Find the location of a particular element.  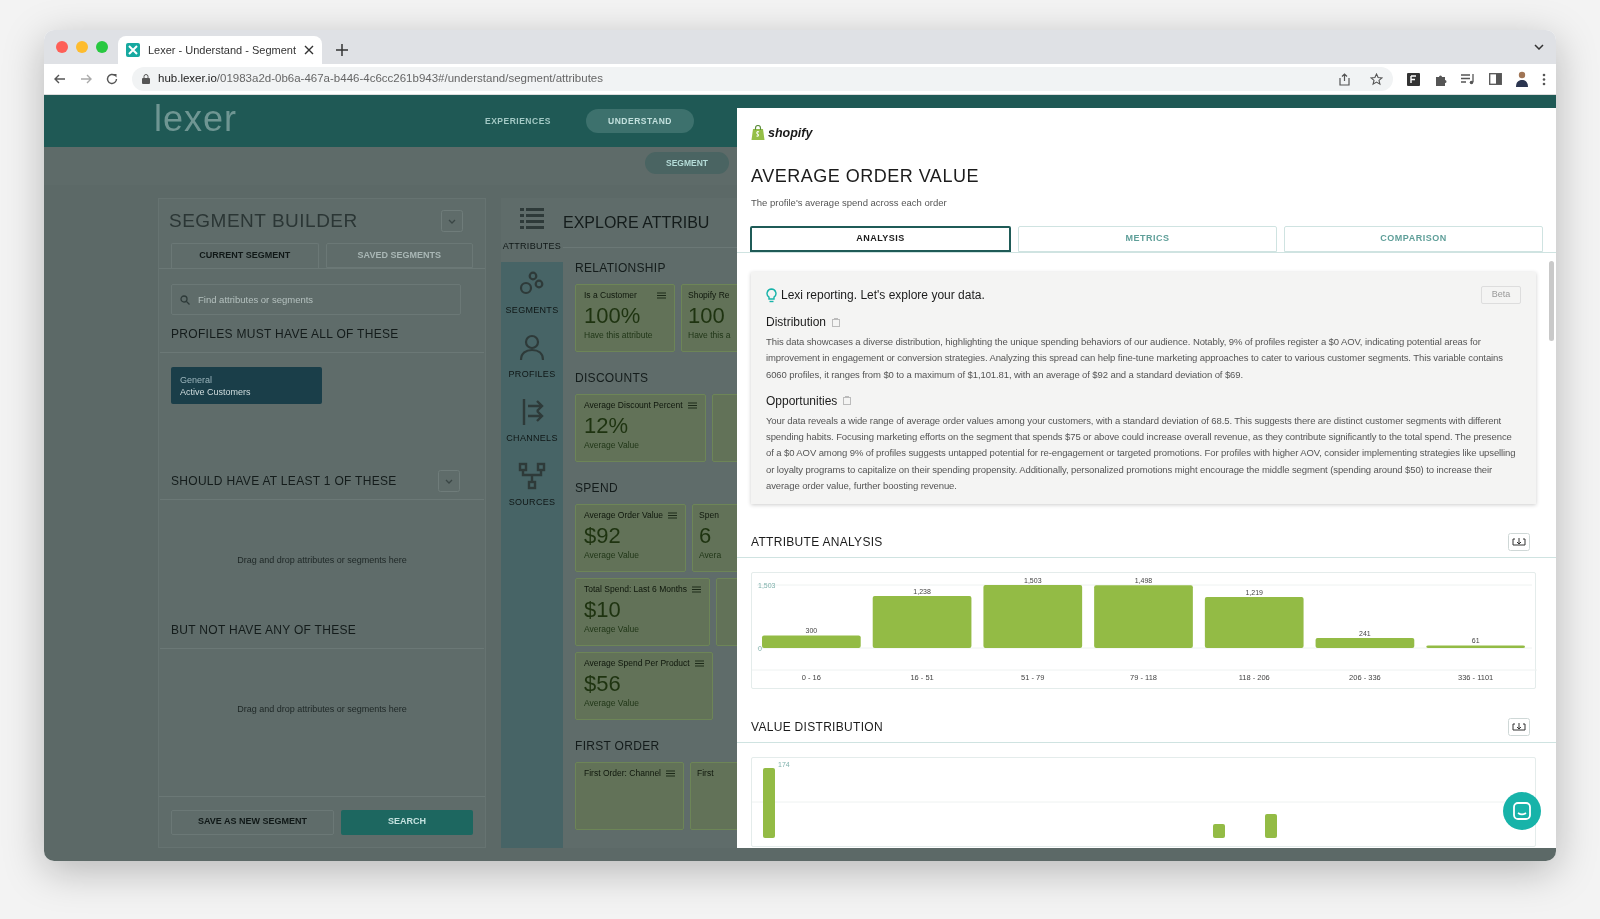

card-title: First is located at coordinates (705, 773).